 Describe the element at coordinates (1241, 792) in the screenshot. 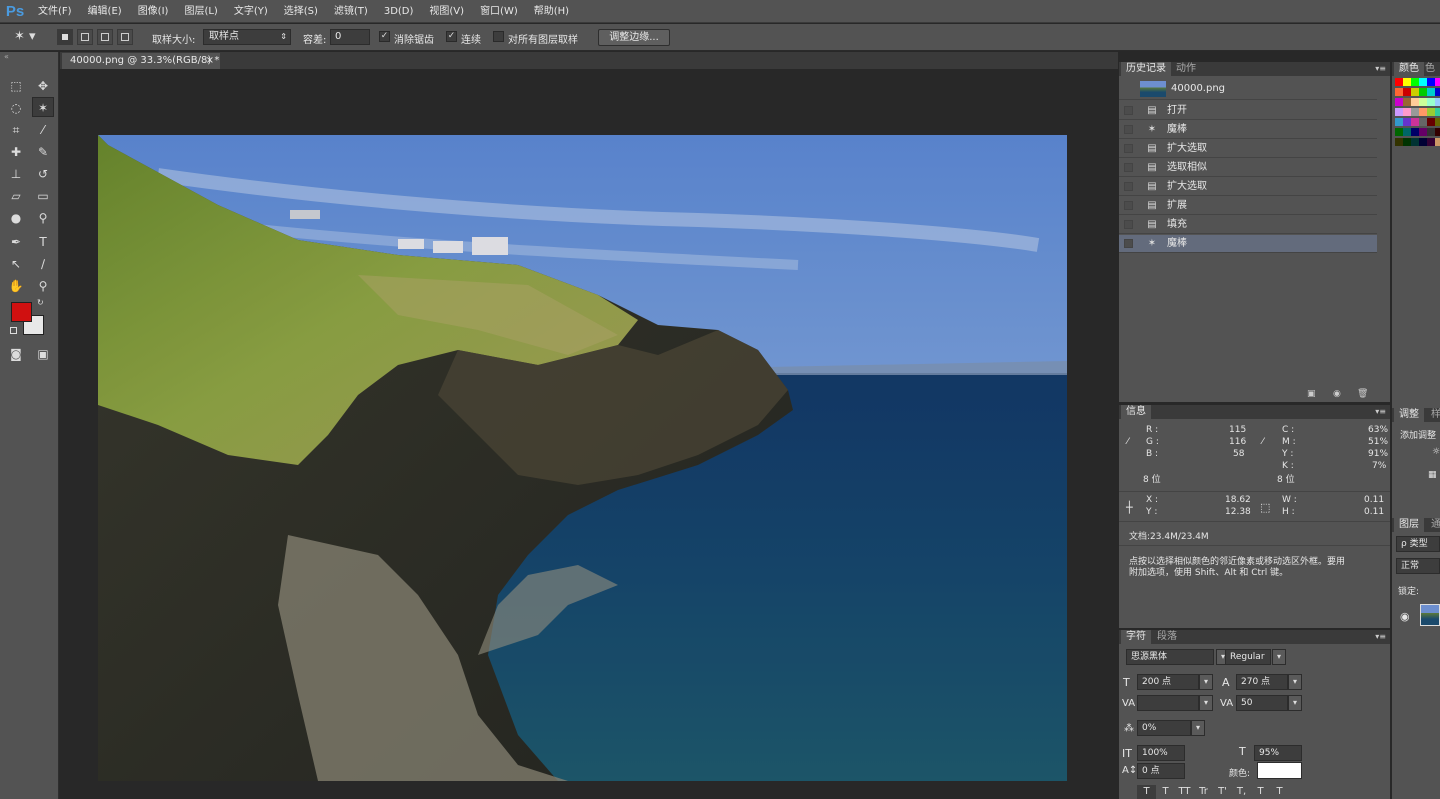

I see `text-style-button: T,` at that location.